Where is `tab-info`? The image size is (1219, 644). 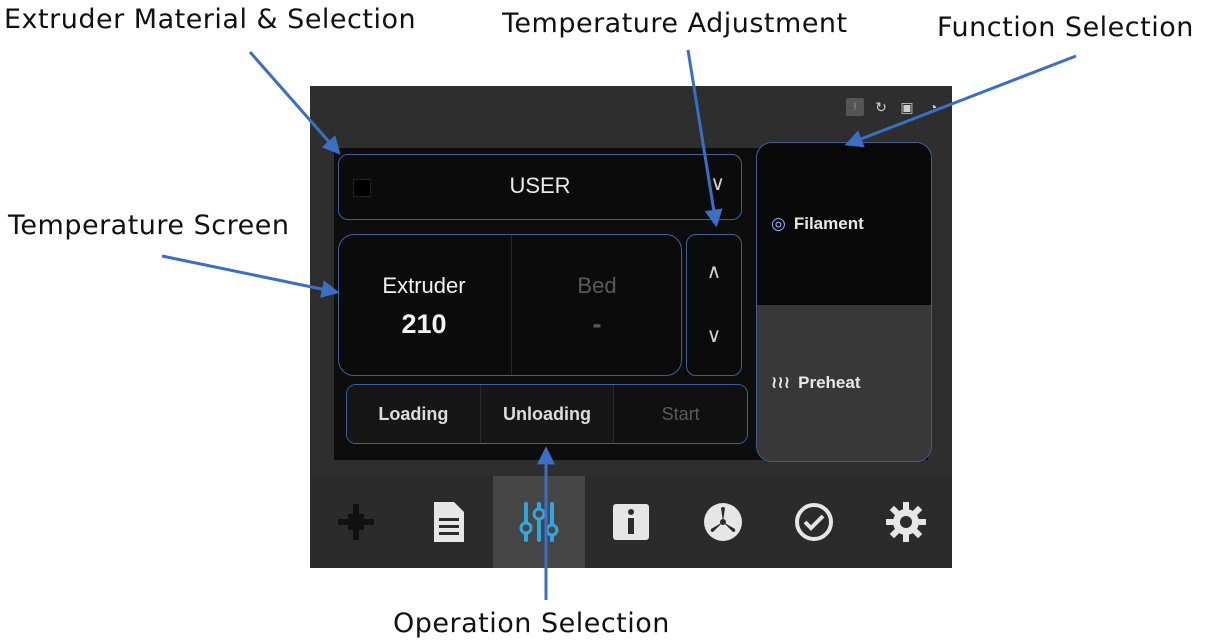 tab-info is located at coordinates (631, 522).